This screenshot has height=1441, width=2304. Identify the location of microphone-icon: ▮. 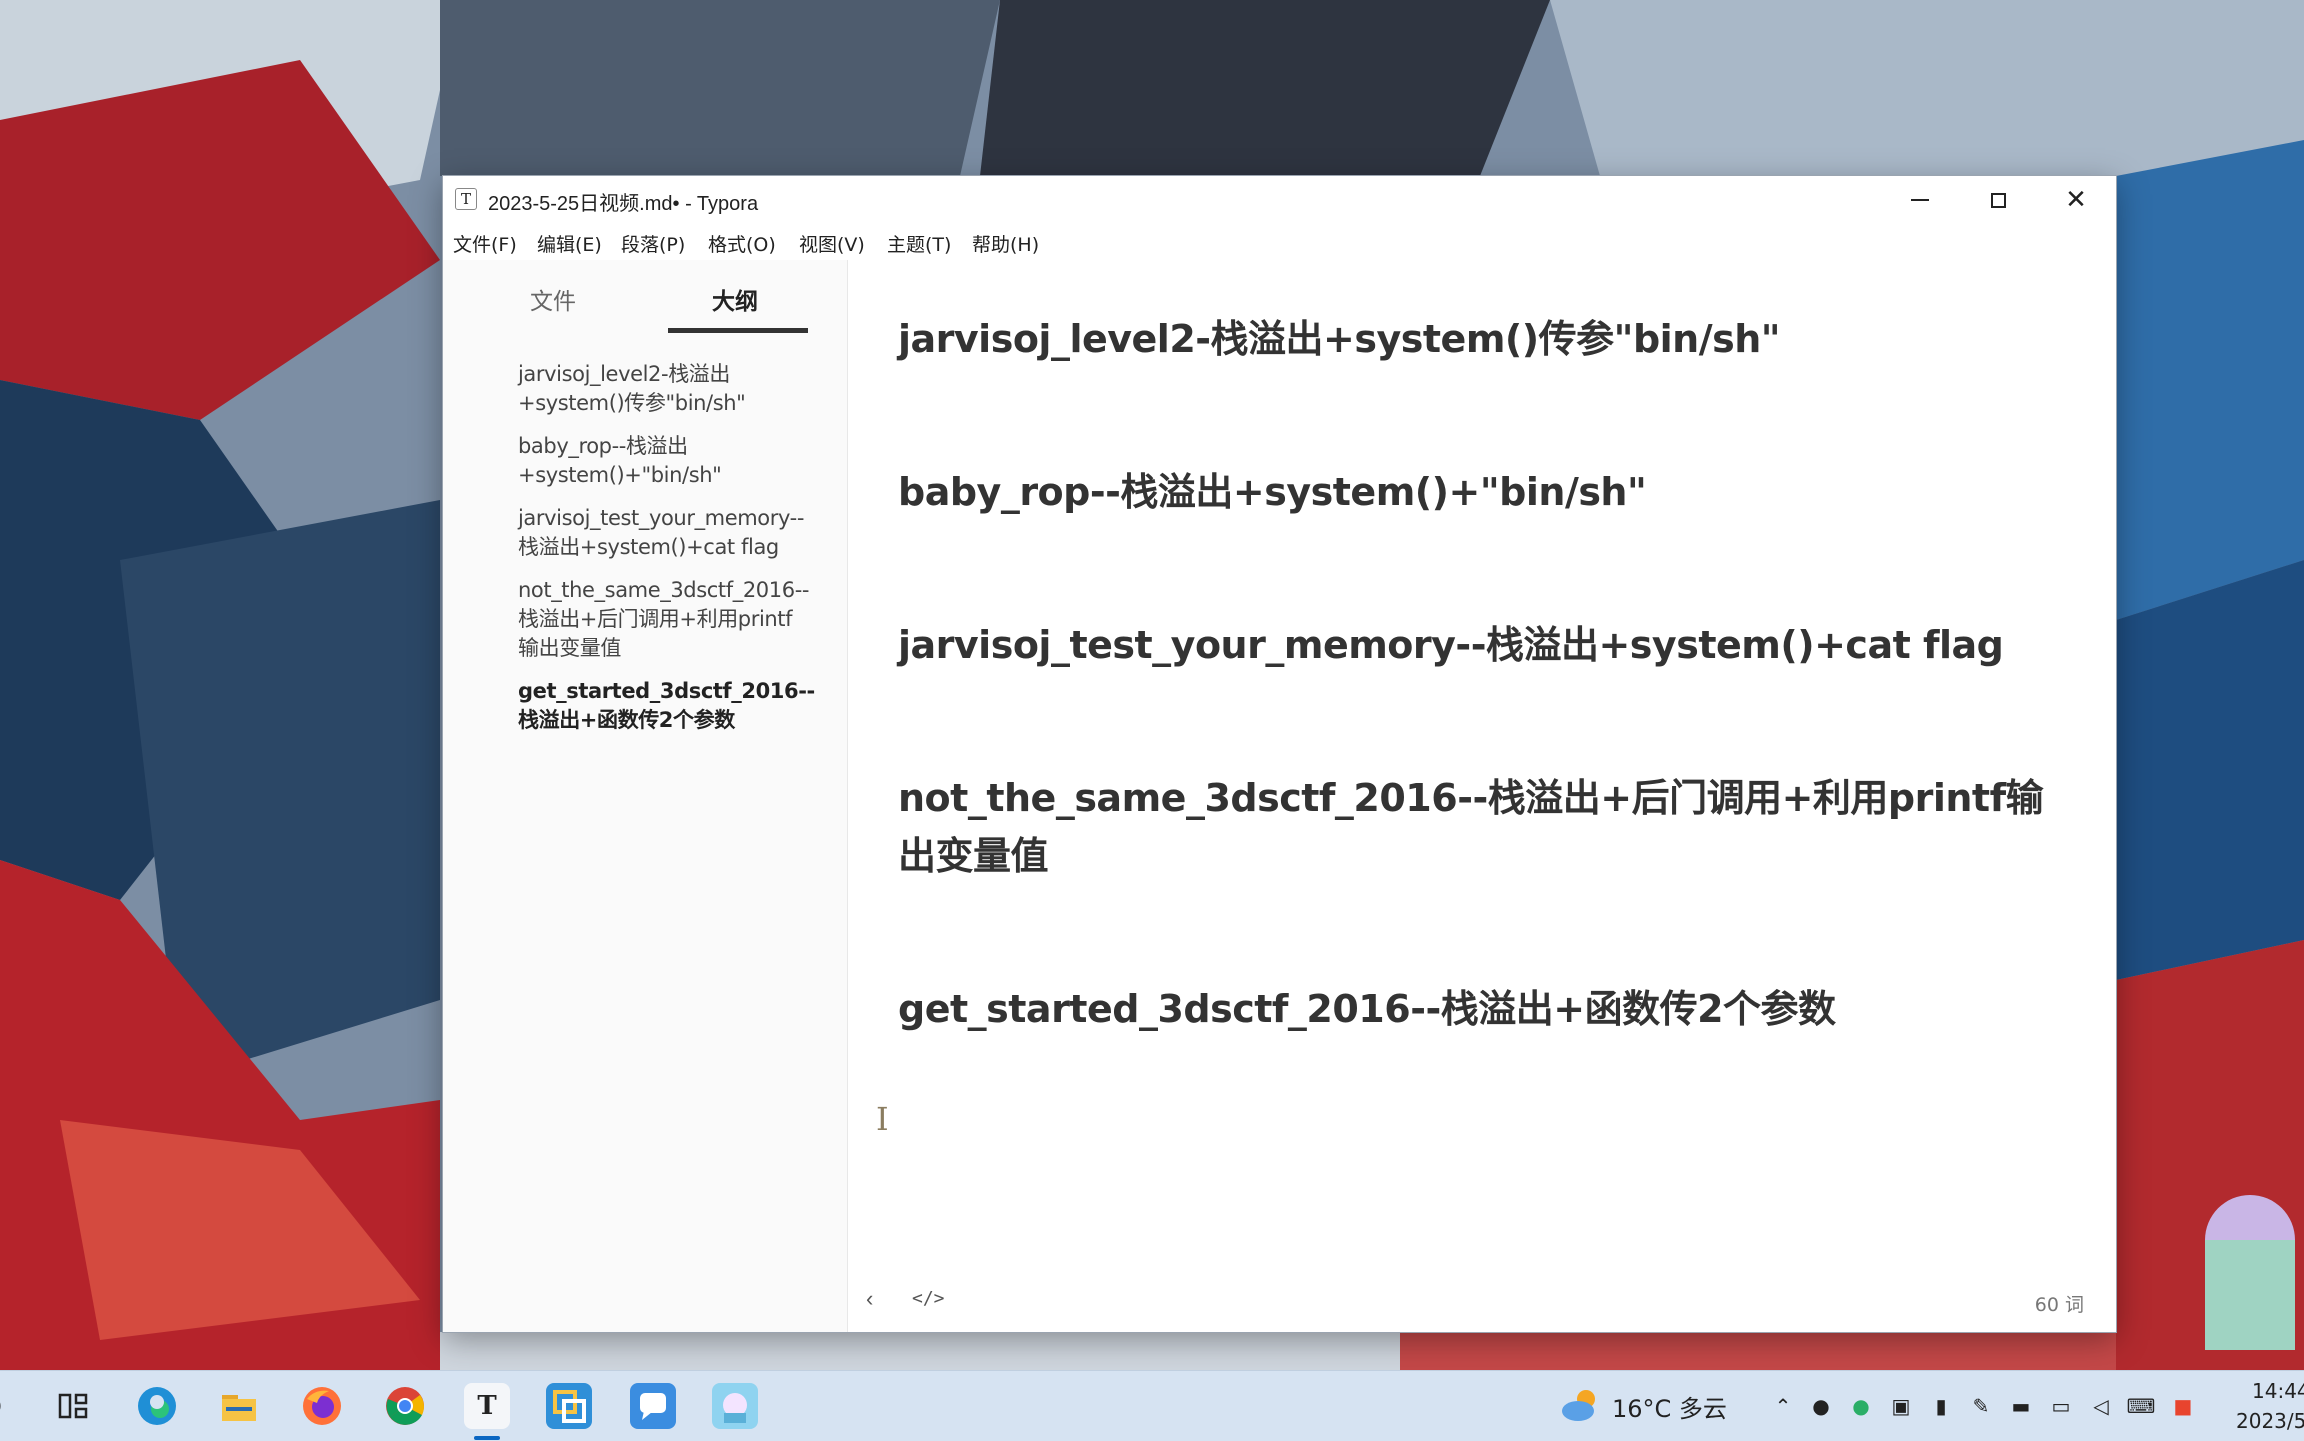
(1941, 1406).